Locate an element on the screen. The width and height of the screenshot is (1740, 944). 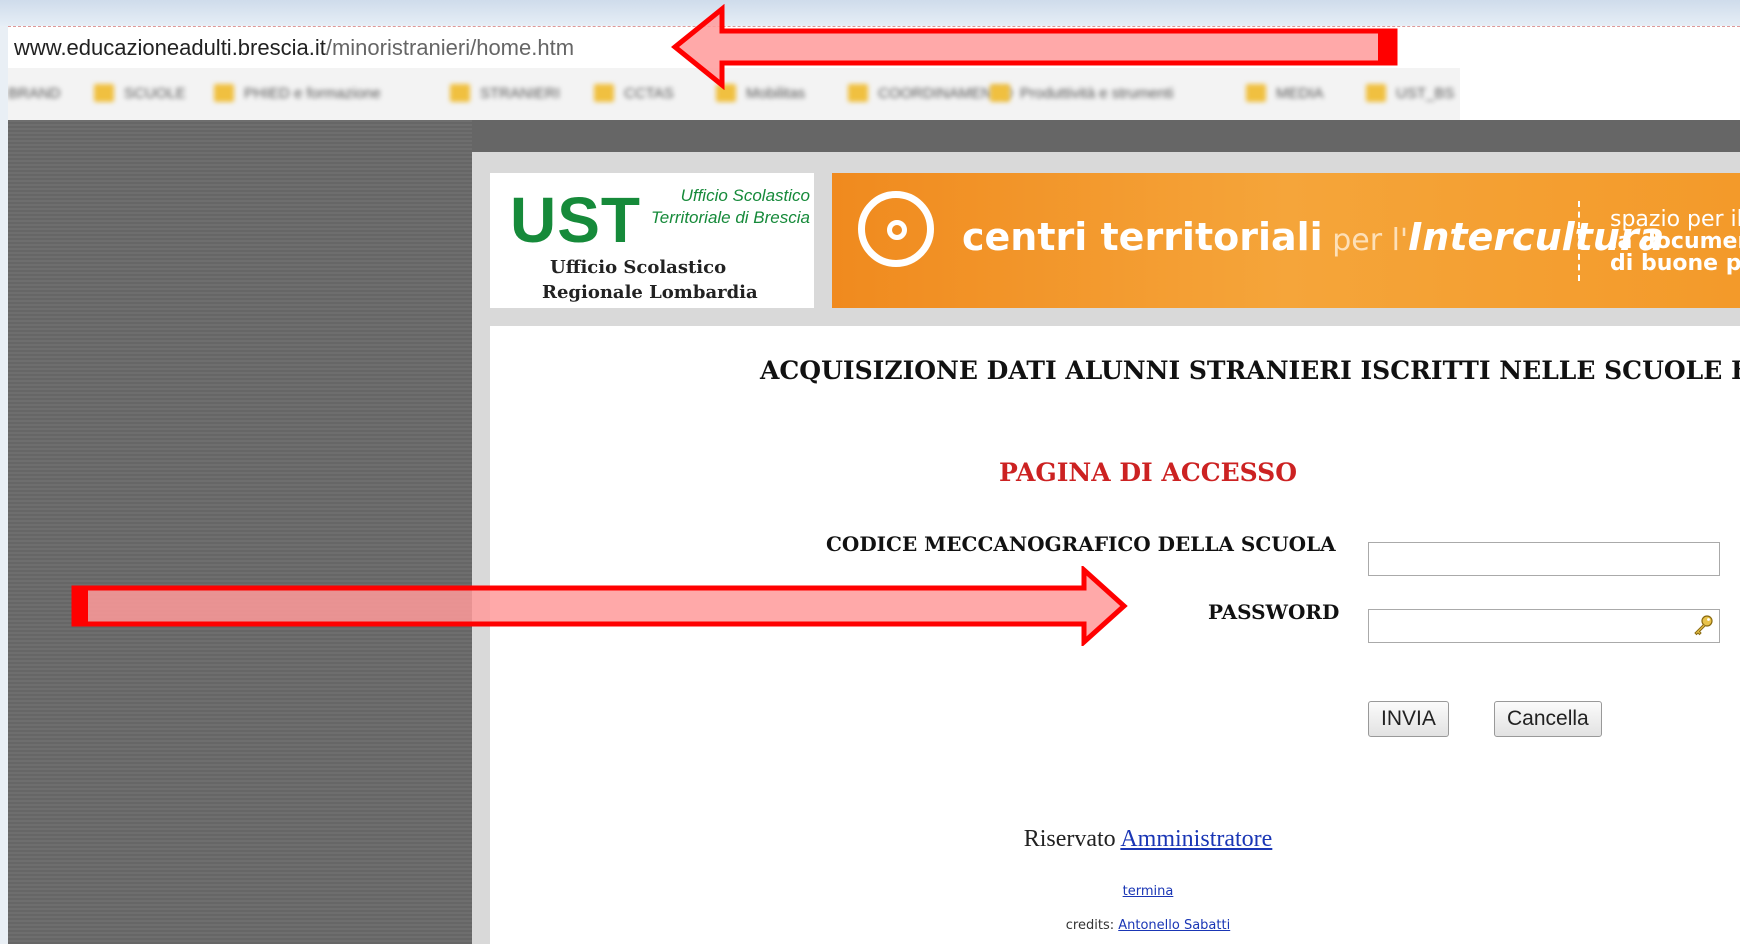
annotation-arrow-left is located at coordinates (1034, 47).